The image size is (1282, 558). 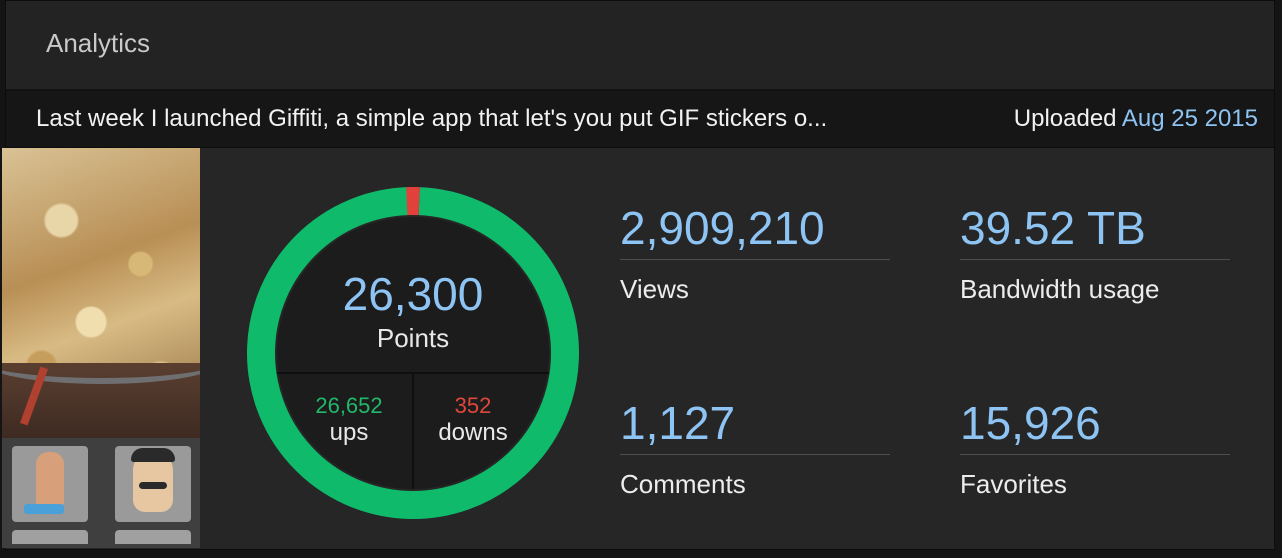 What do you see at coordinates (101, 493) in the screenshot?
I see `thumbnail-tiles` at bounding box center [101, 493].